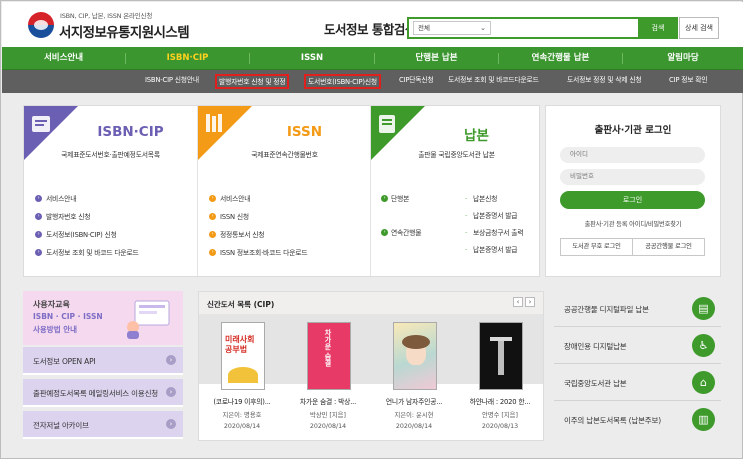  What do you see at coordinates (703, 308) in the screenshot?
I see `document-icon: ▤` at bounding box center [703, 308].